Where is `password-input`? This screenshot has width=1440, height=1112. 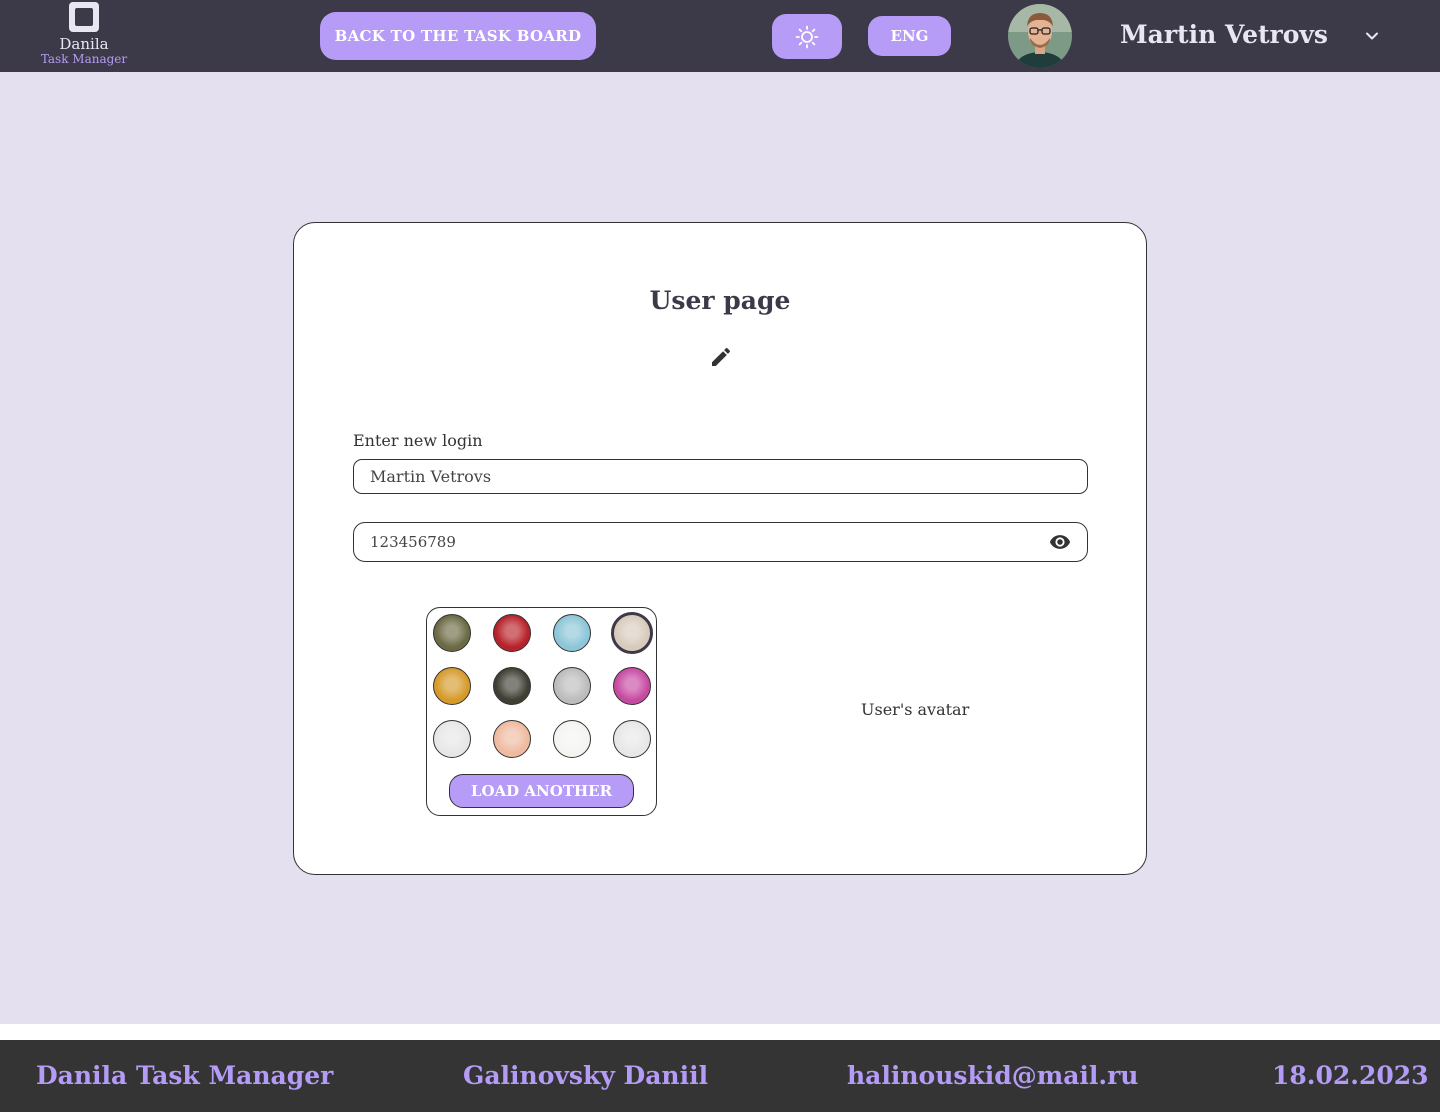 password-input is located at coordinates (694, 542).